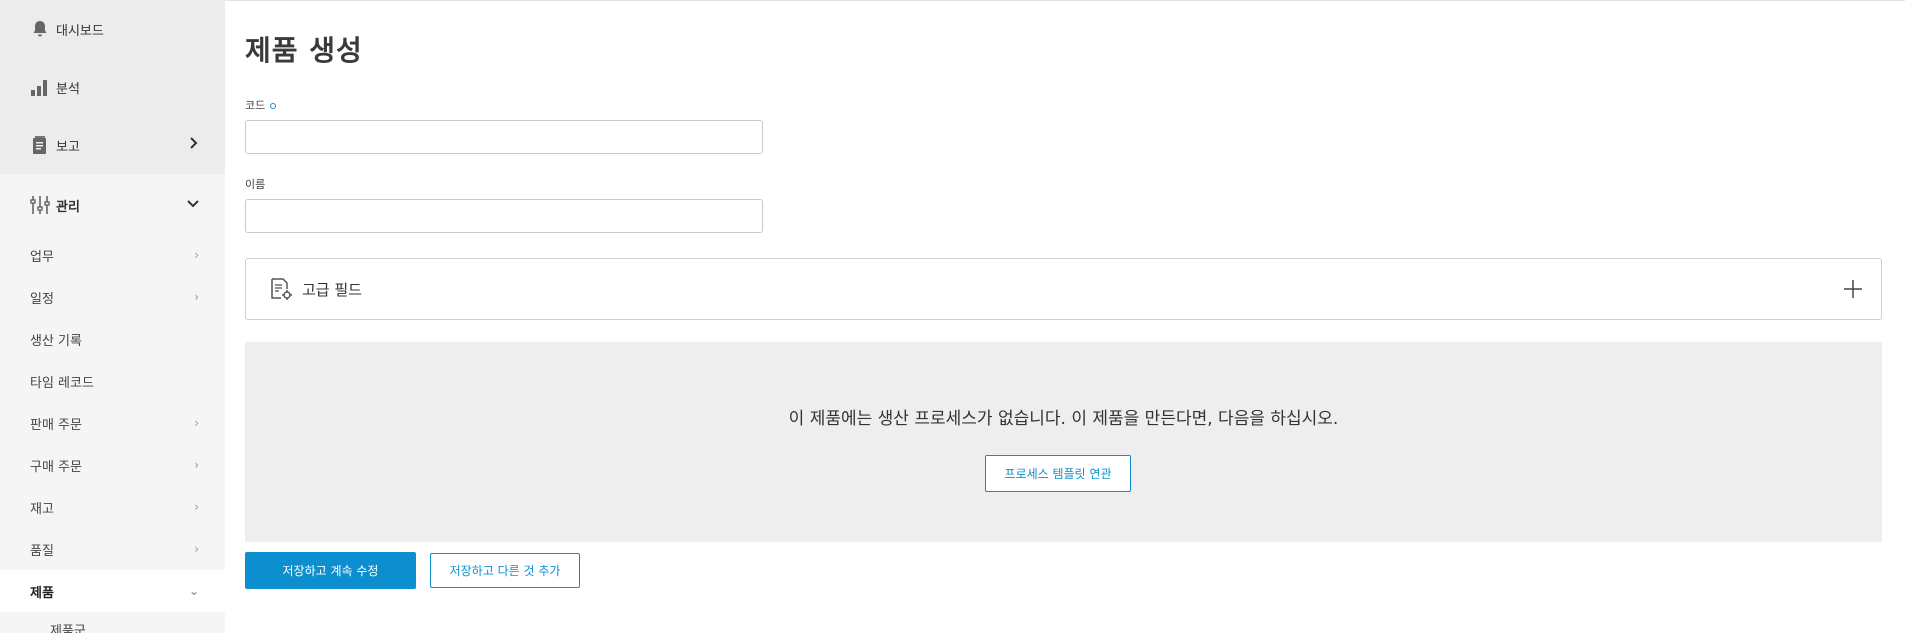 The image size is (1905, 633). Describe the element at coordinates (68, 207) in the screenshot. I see `sidebar-item-label: 관리` at that location.